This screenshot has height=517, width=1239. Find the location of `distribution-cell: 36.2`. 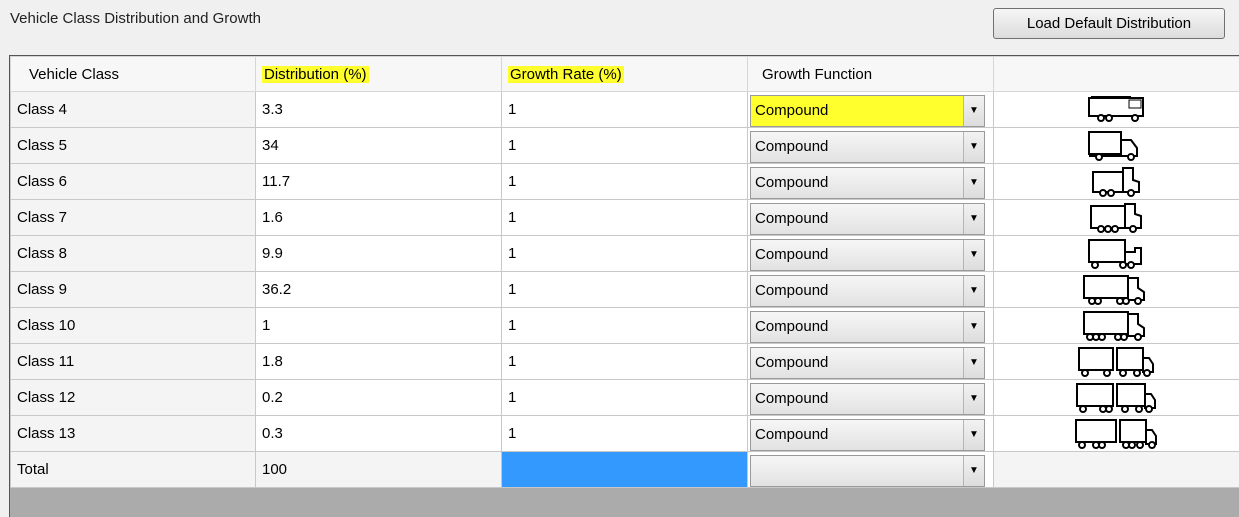

distribution-cell: 36.2 is located at coordinates (378, 289).